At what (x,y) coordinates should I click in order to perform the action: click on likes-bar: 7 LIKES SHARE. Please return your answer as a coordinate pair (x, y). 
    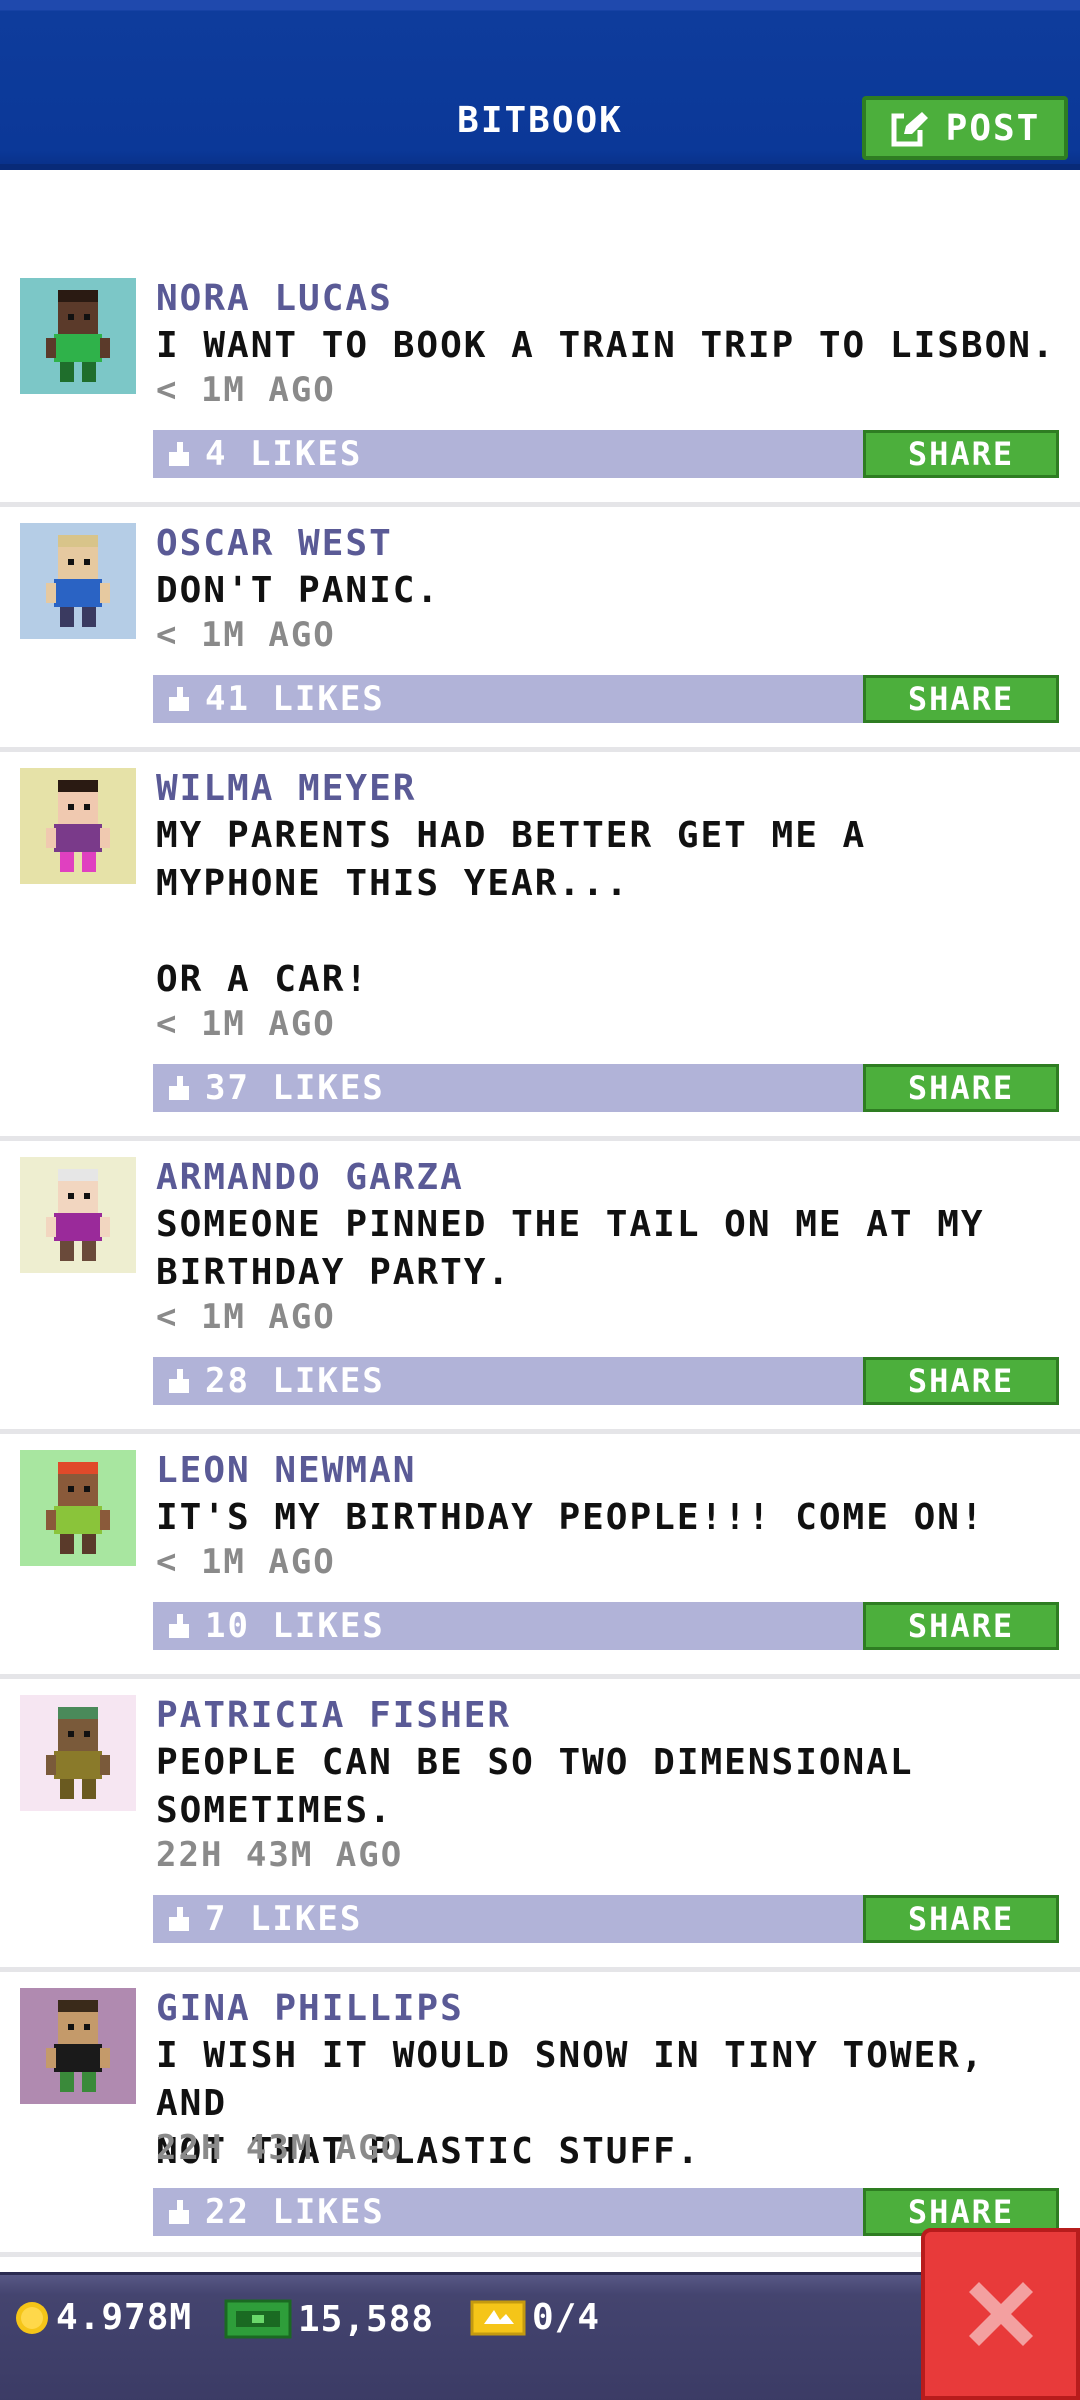
    Looking at the image, I should click on (606, 1919).